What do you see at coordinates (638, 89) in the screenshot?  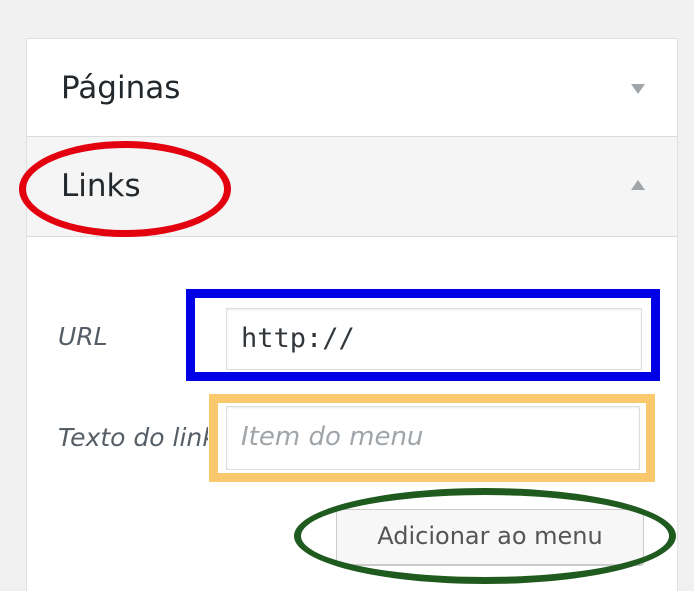 I see `triangle-down-icon` at bounding box center [638, 89].